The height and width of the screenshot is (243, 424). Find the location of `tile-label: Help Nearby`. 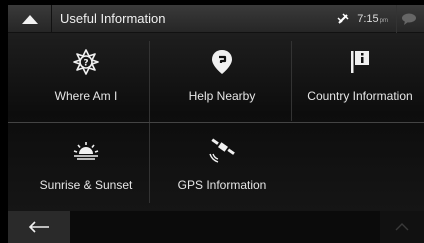

tile-label: Help Nearby is located at coordinates (222, 96).